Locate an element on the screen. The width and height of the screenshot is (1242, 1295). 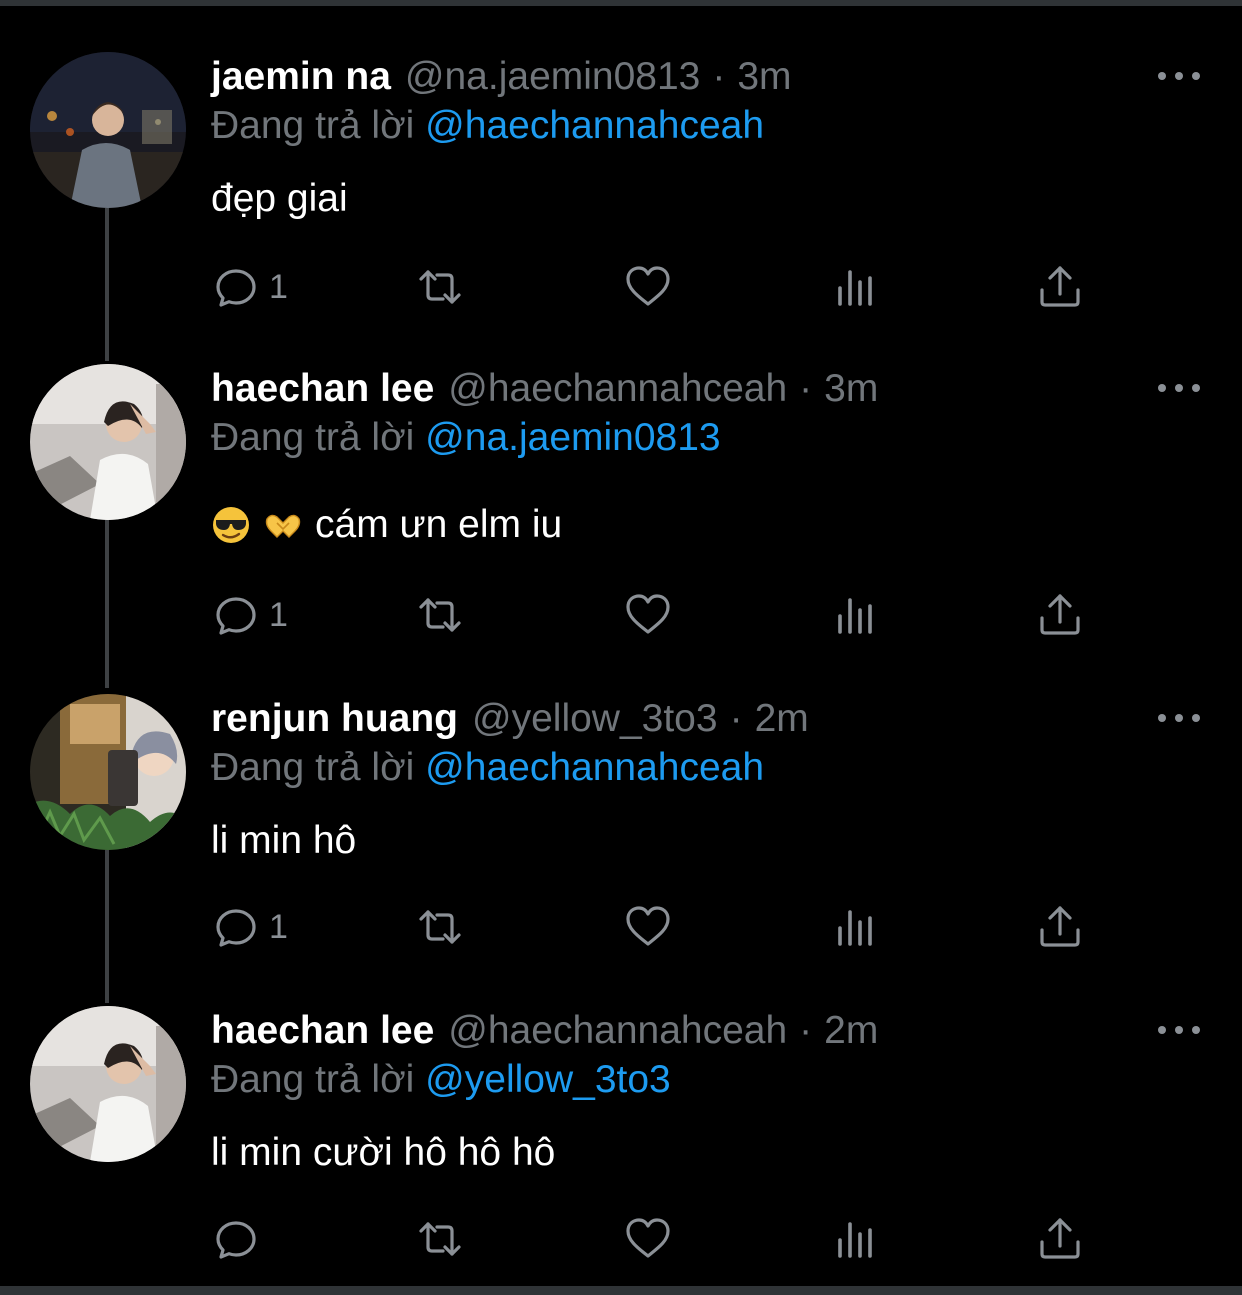
replying-to: Đang trả lời @yellow_3to3 is located at coordinates (441, 1080).